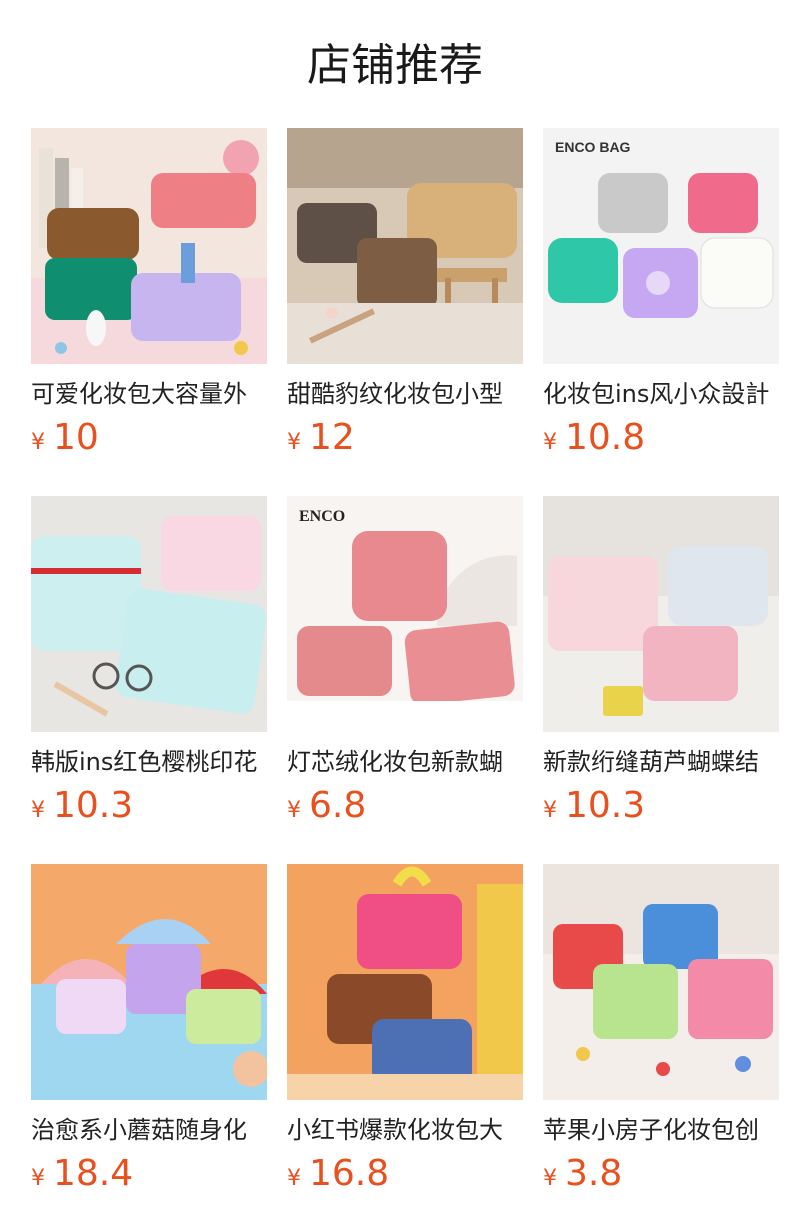 This screenshot has height=1232, width=790. Describe the element at coordinates (605, 437) in the screenshot. I see `price-value: 10.8` at that location.